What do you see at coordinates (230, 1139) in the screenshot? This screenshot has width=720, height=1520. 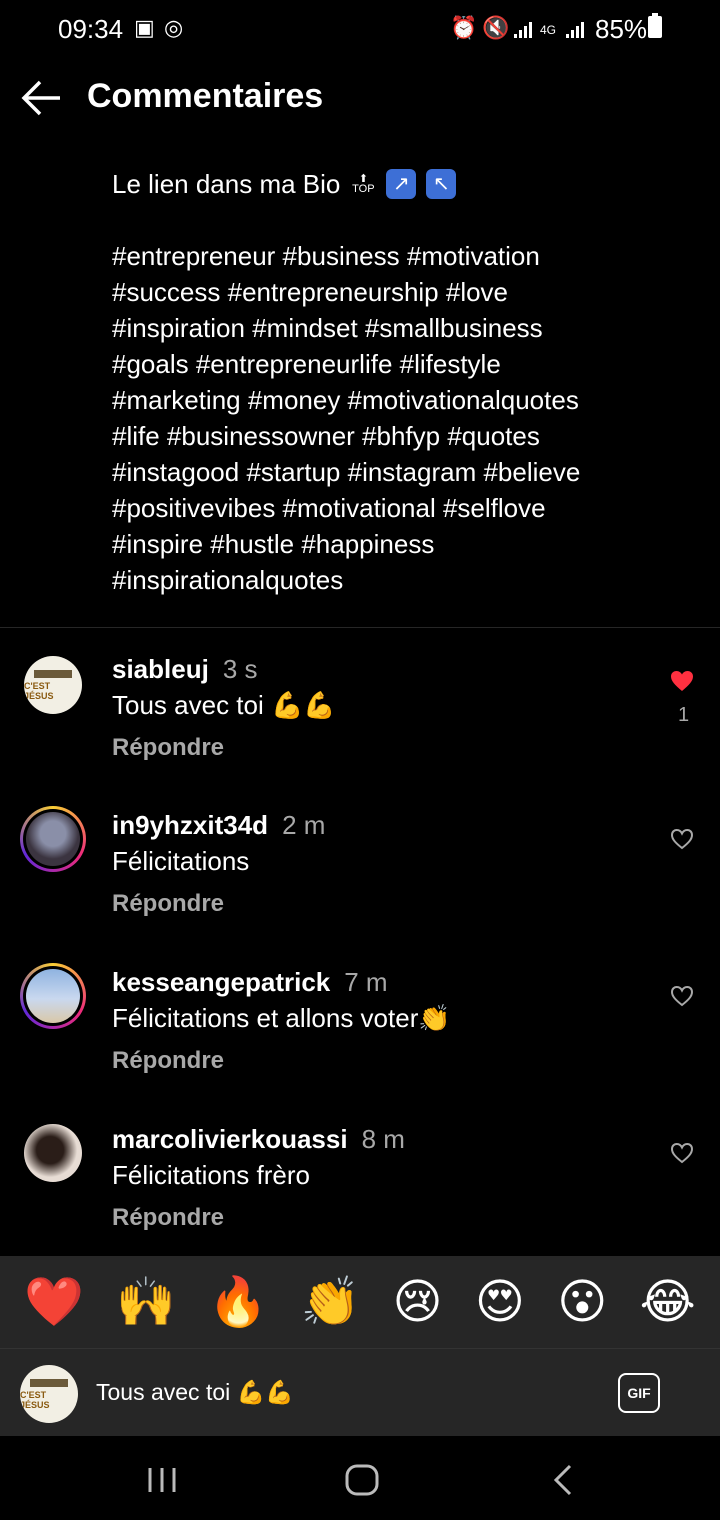 I see `comment-username: marcolivierkouassi` at bounding box center [230, 1139].